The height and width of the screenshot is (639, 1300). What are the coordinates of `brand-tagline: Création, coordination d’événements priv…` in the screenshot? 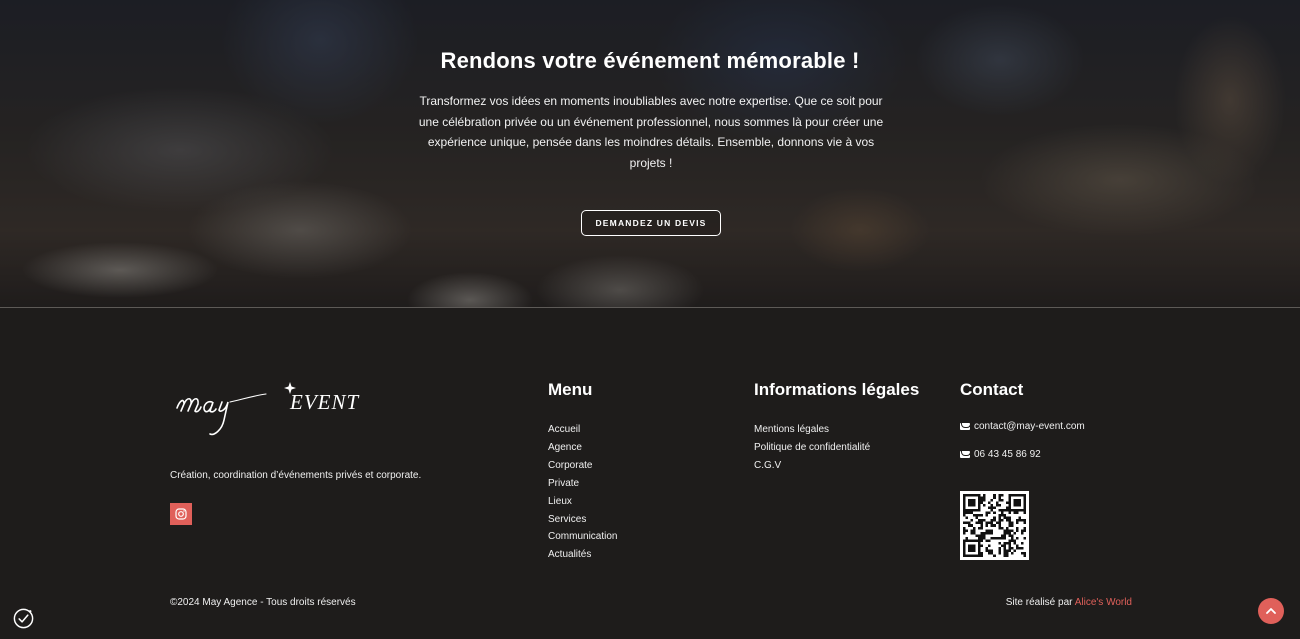 It's located at (296, 475).